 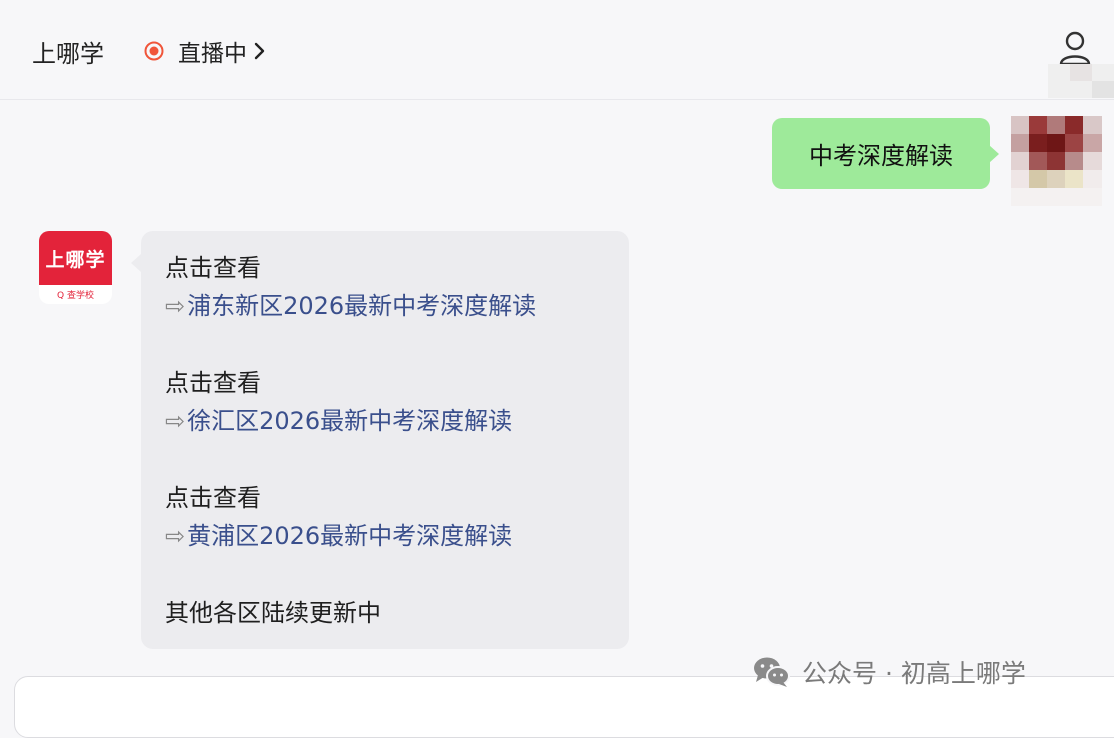 I want to click on bot-avatar-logo: 上哪学, so click(x=75, y=258).